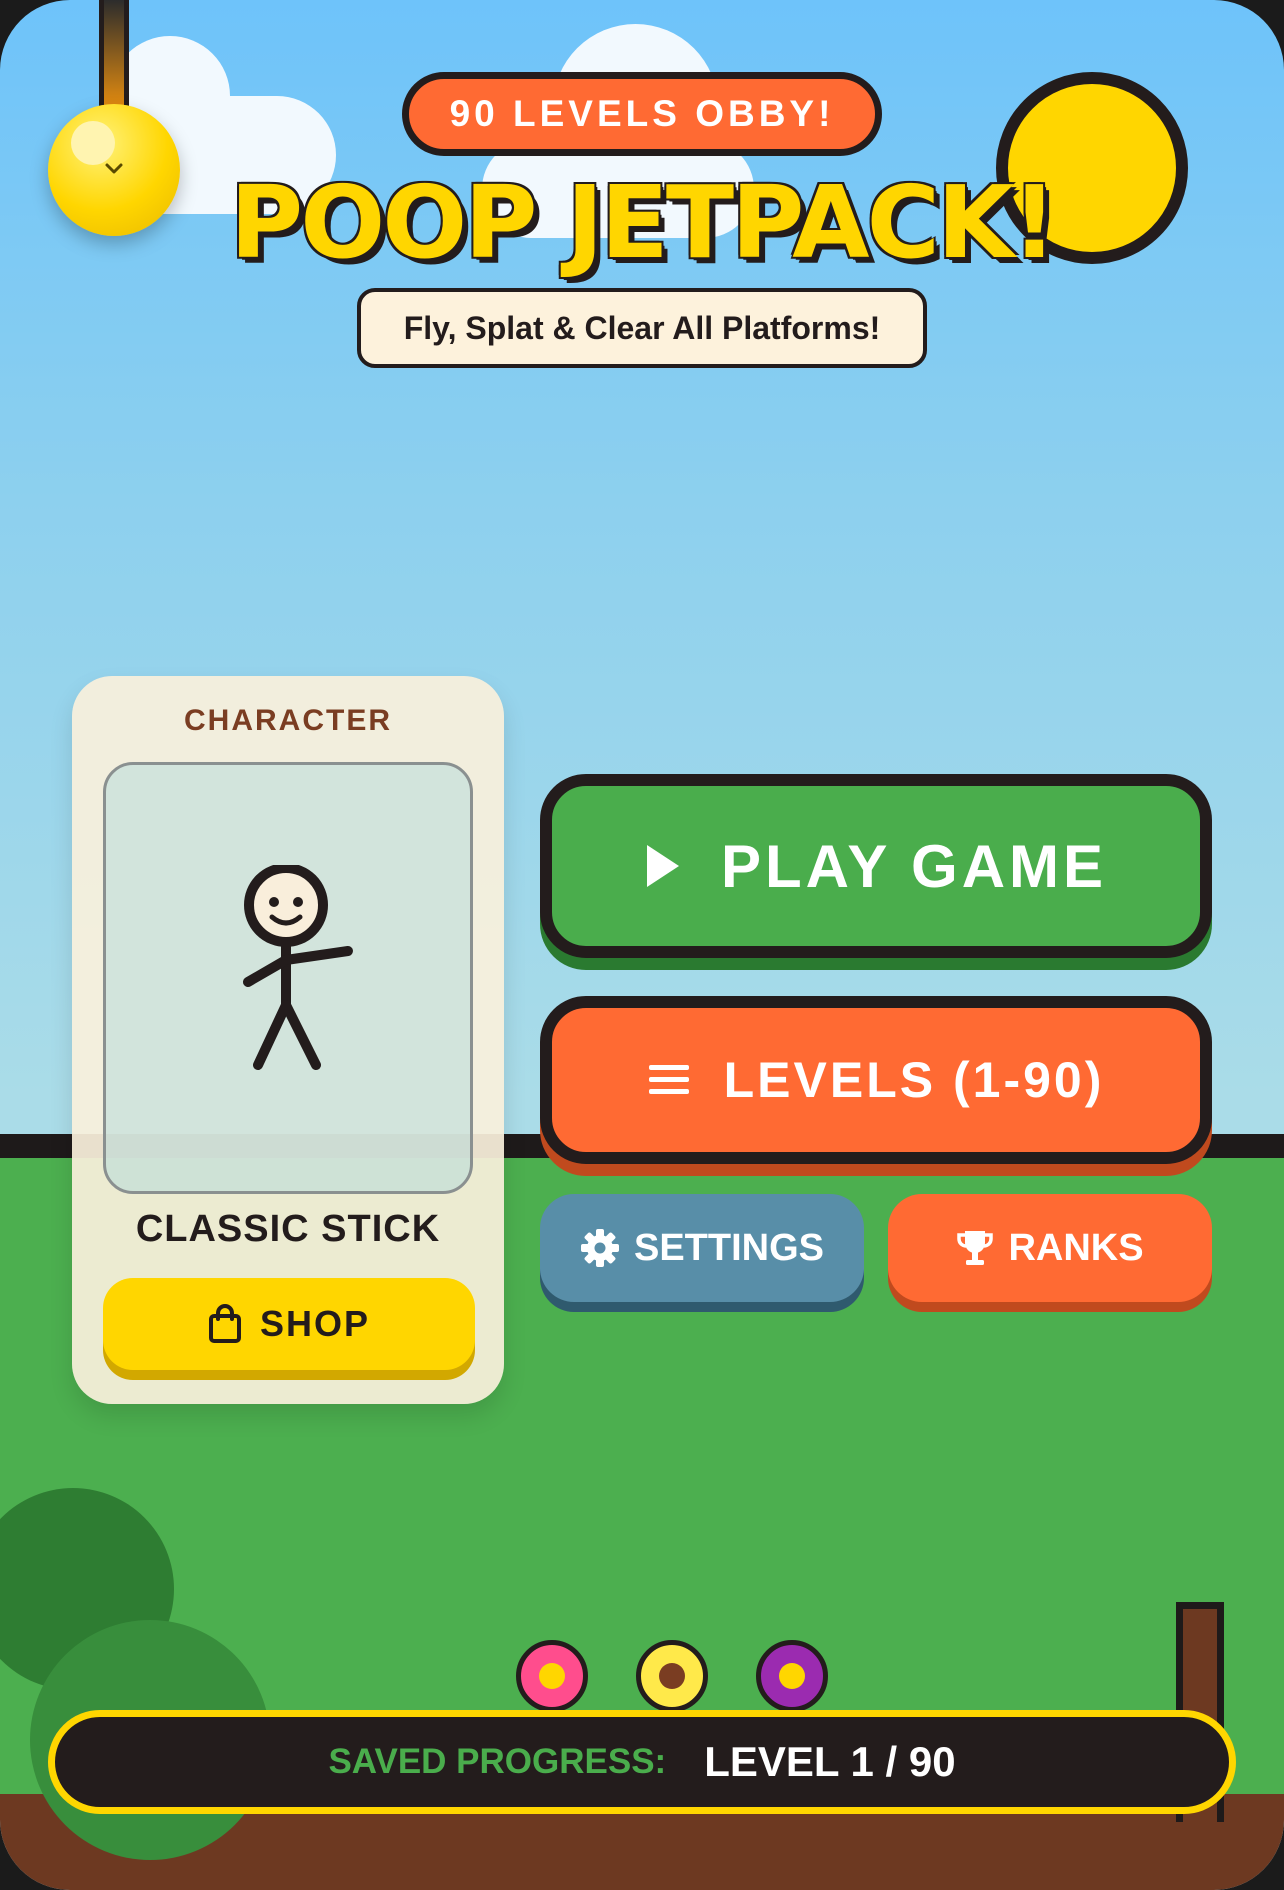  What do you see at coordinates (224, 1323) in the screenshot?
I see `shopping-bag-icon` at bounding box center [224, 1323].